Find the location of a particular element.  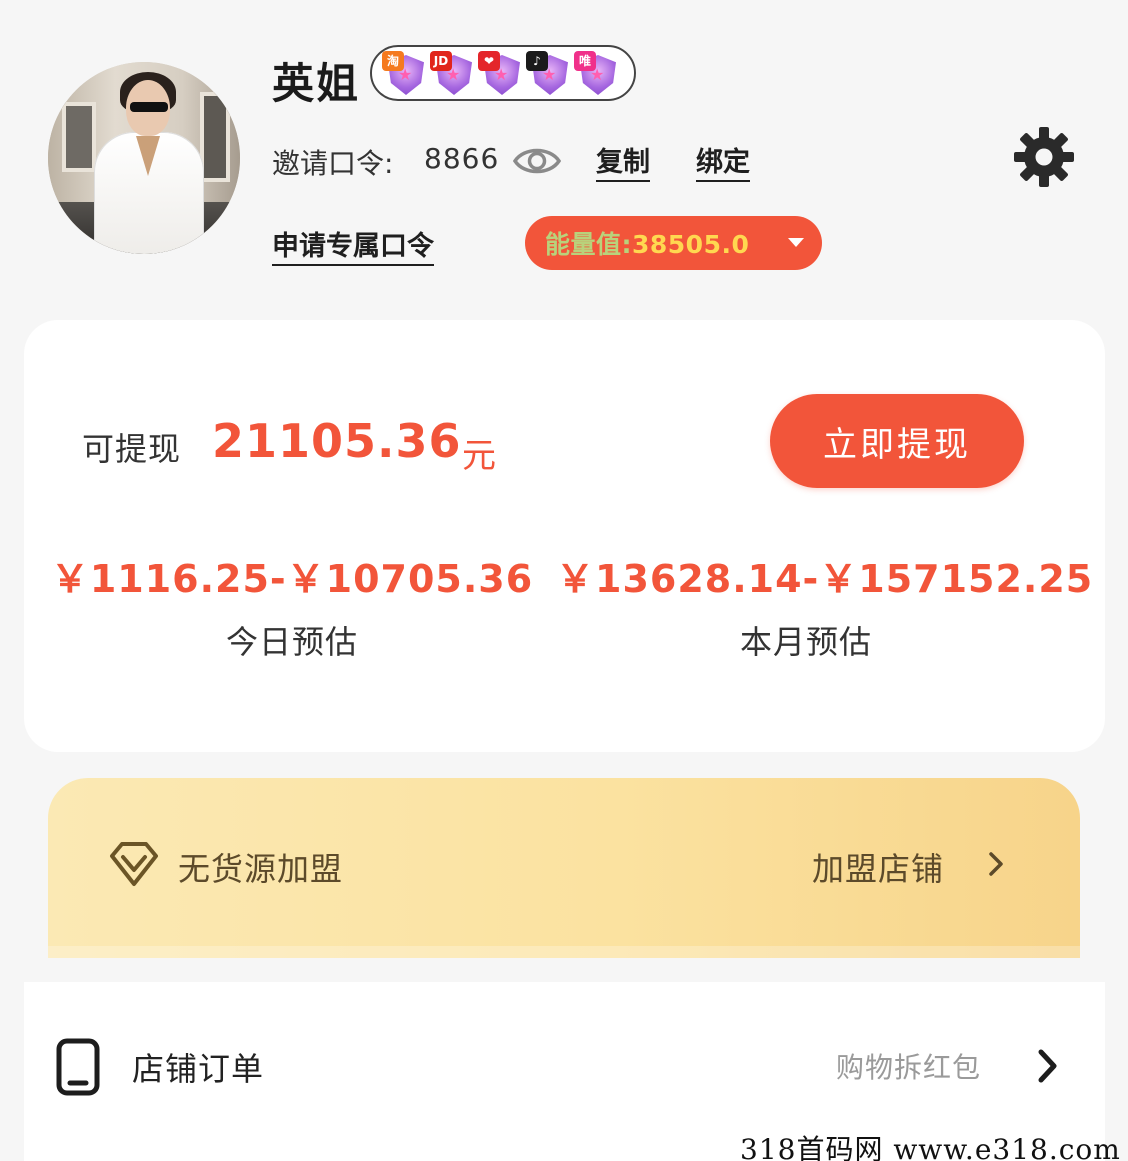

phone-icon is located at coordinates (78, 1067).